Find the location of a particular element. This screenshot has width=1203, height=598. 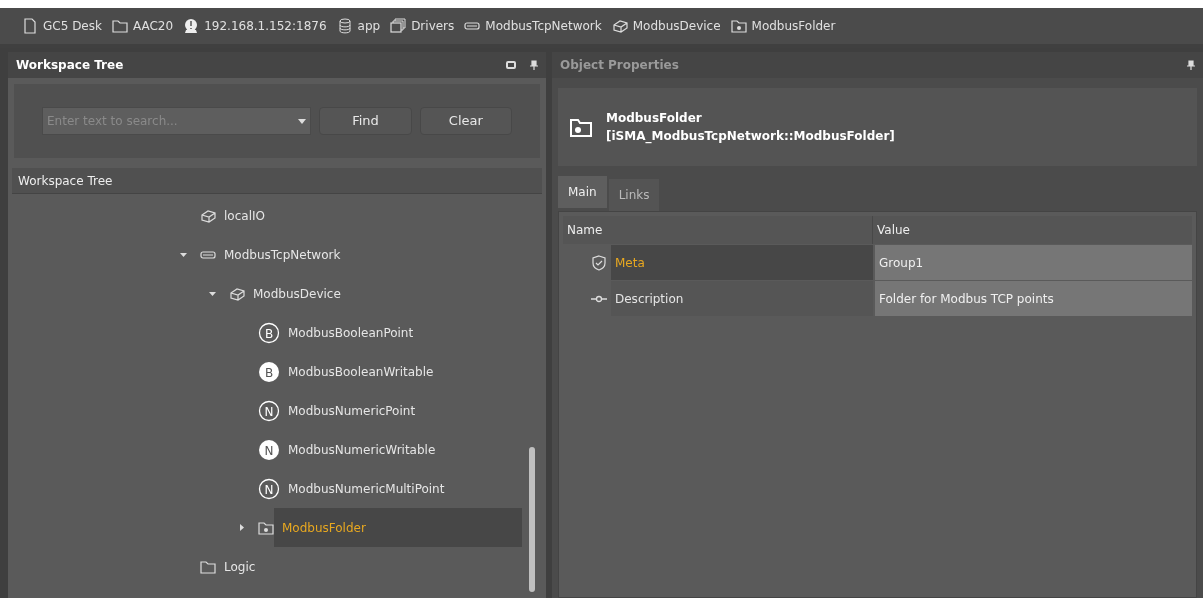

tree-item: ModbusFolder is located at coordinates (398, 527).